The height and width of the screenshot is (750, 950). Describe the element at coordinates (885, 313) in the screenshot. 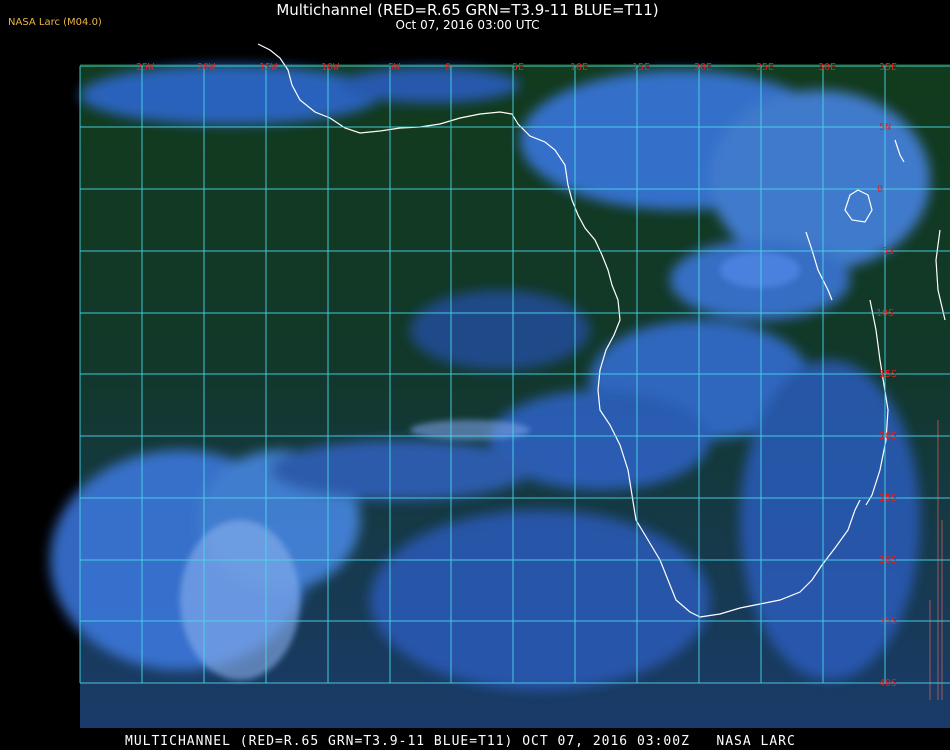

I see `lat-label: 10S` at that location.